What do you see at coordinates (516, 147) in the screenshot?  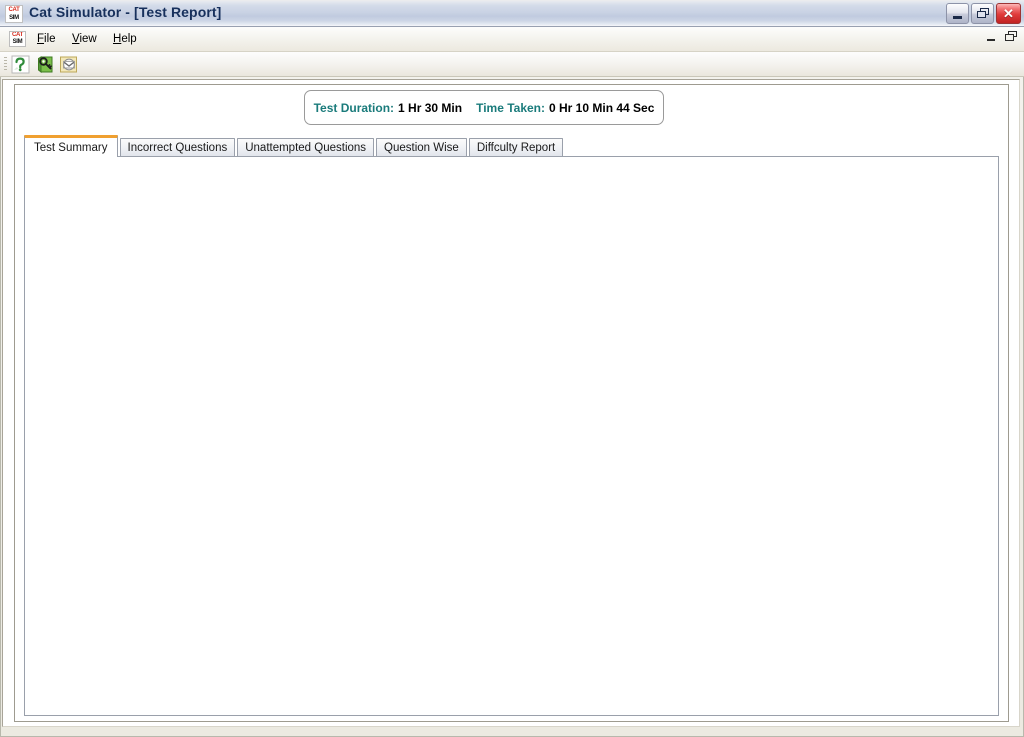 I see `tab-difficulty-report: Diffculty Report` at bounding box center [516, 147].